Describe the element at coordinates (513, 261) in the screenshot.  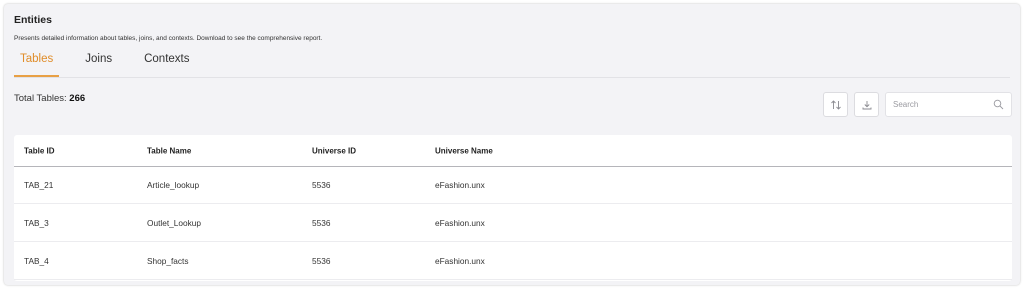
I see `table-row: TAB_4 Shop_facts 5536 eFashion.unx` at that location.